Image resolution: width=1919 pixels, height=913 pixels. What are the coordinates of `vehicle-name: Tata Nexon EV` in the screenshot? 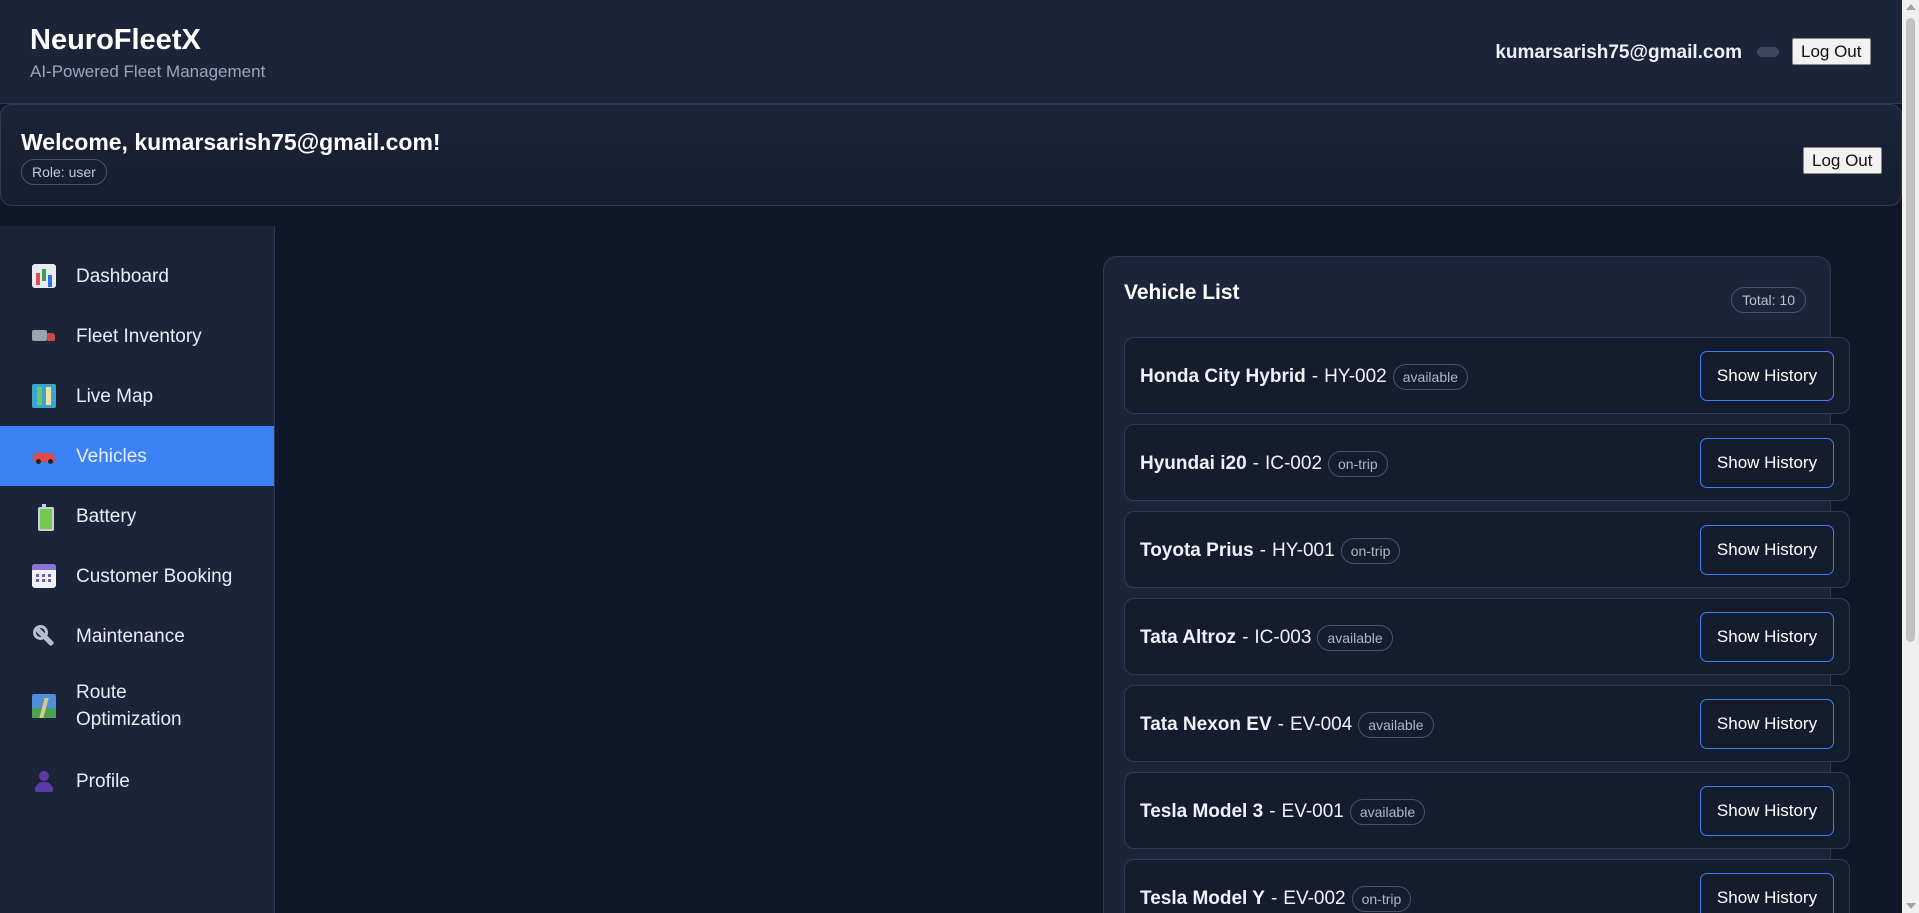 It's located at (1206, 724).